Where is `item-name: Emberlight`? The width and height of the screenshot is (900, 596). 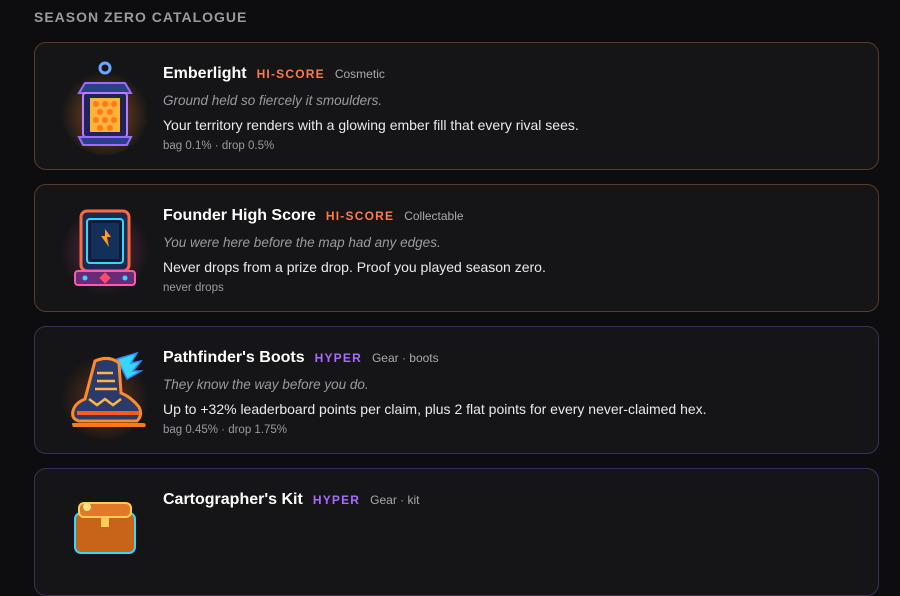 item-name: Emberlight is located at coordinates (205, 73).